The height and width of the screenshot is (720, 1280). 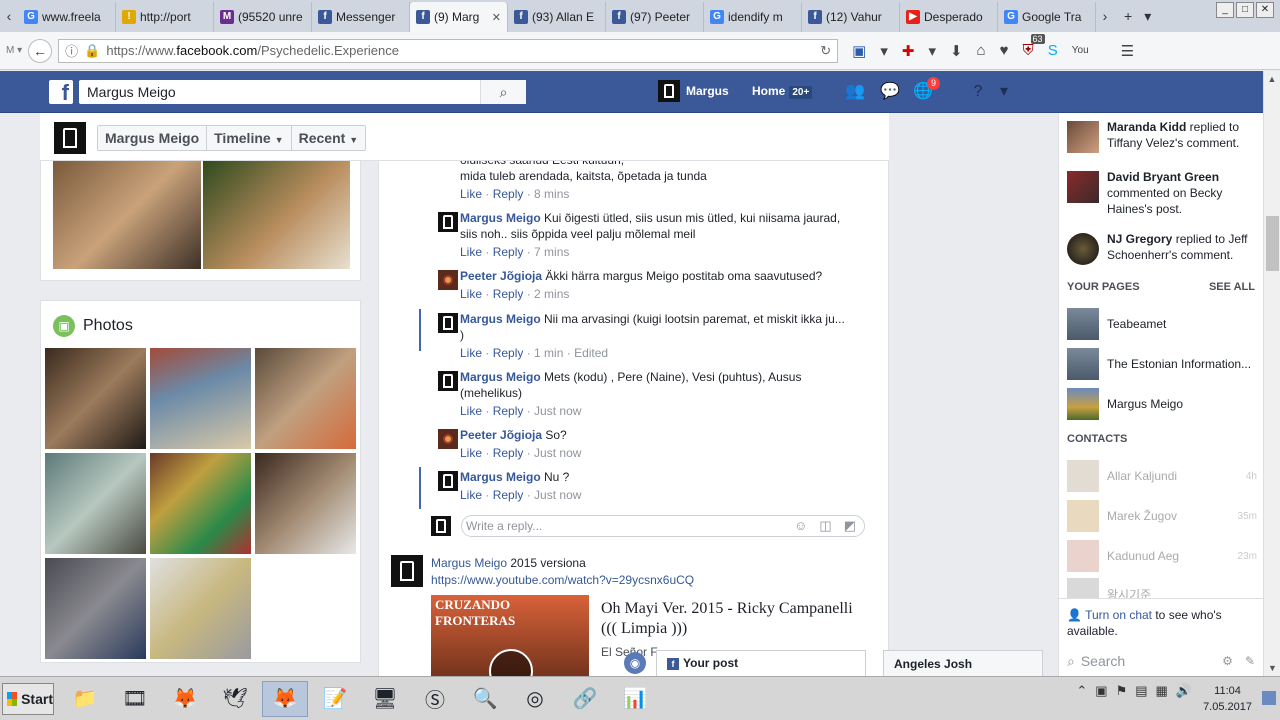 What do you see at coordinates (1162, 556) in the screenshot?
I see `contact-item: Kadunud Aeg 23m` at bounding box center [1162, 556].